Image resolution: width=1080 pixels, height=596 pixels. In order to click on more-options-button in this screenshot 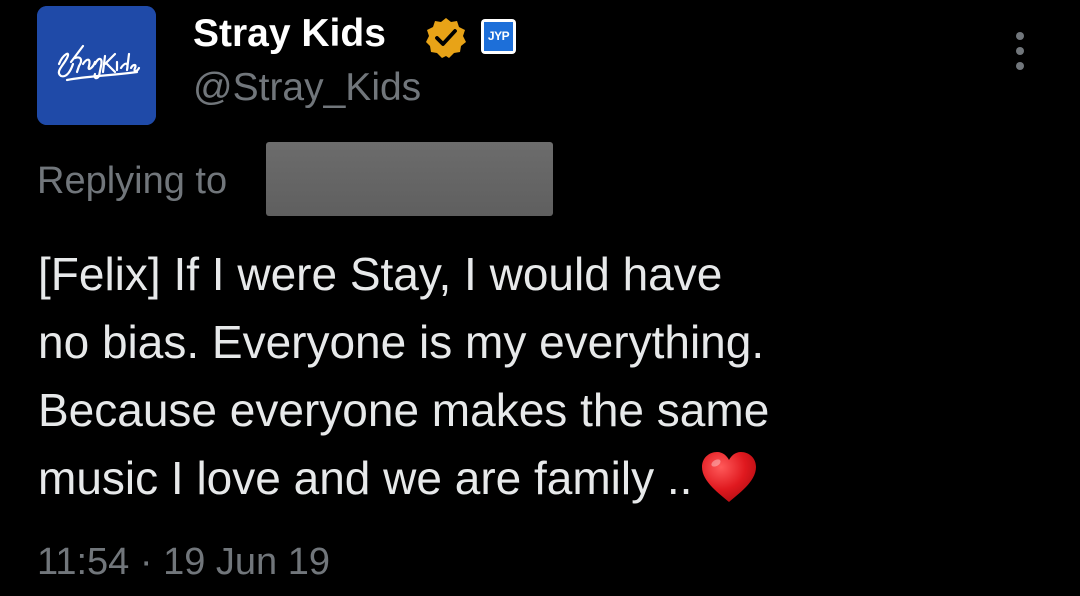, I will do `click(1020, 52)`.